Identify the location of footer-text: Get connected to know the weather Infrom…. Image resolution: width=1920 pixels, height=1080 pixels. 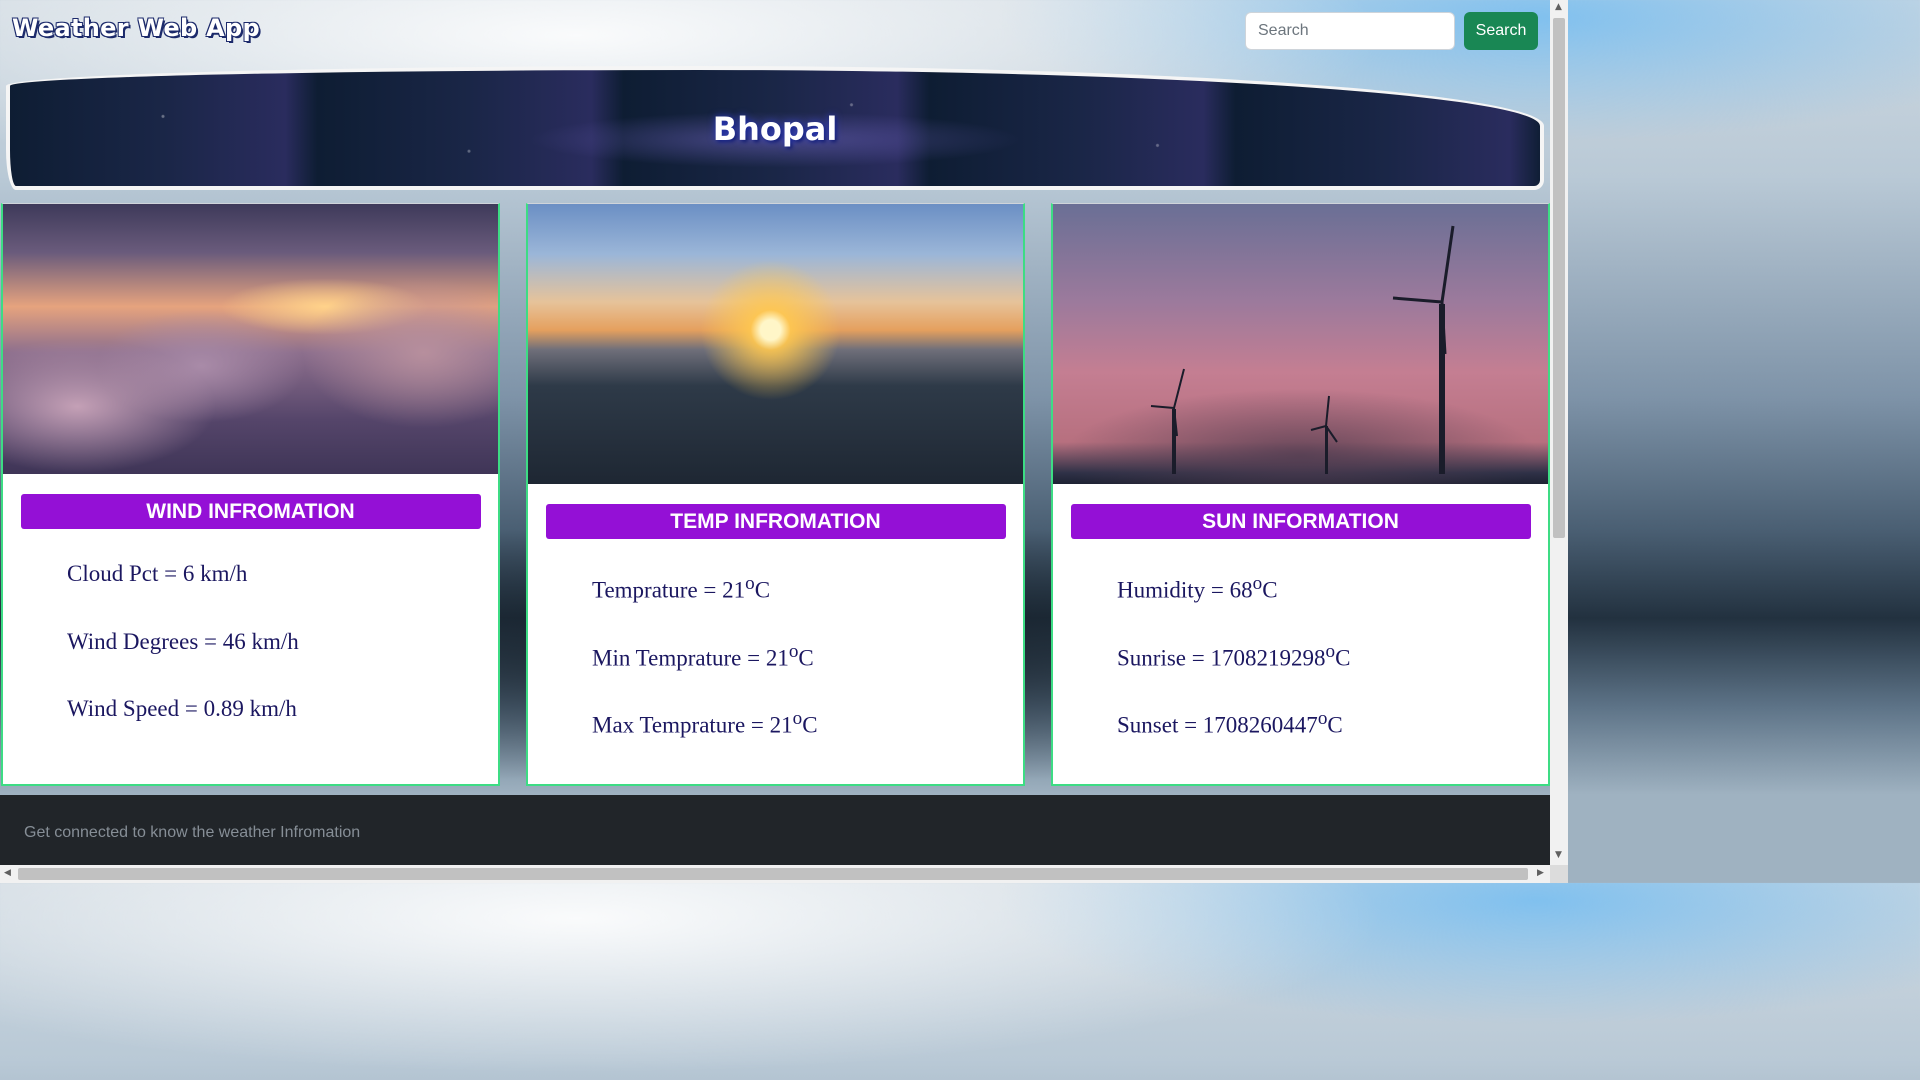
(192, 832).